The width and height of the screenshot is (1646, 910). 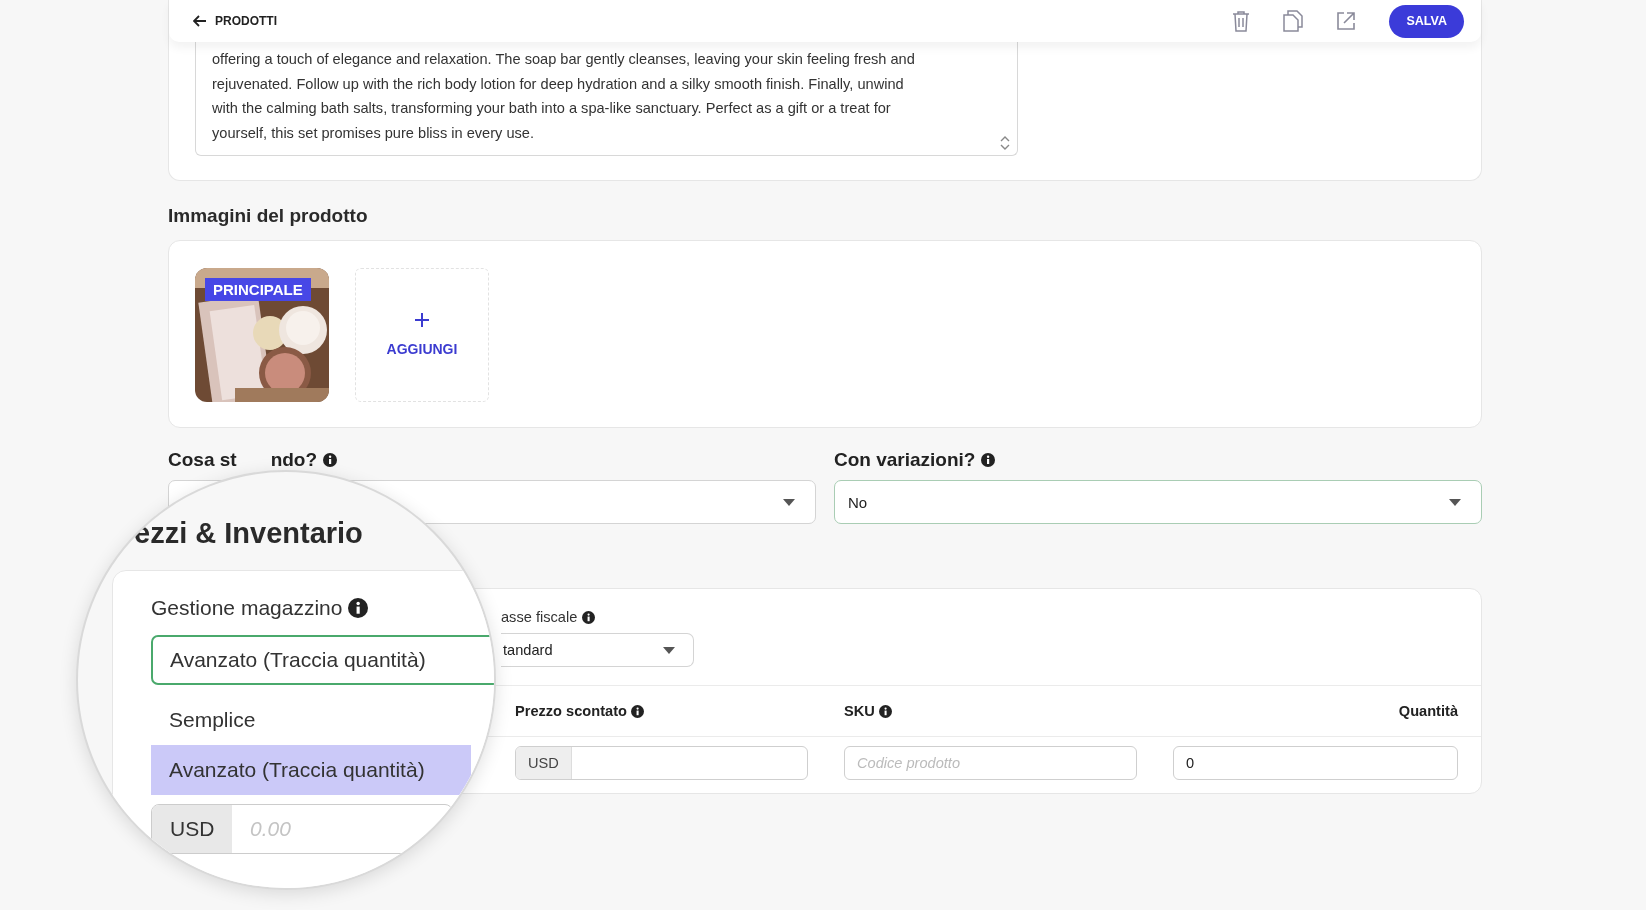 I want to click on column-header: Prezzo scontato, so click(x=571, y=711).